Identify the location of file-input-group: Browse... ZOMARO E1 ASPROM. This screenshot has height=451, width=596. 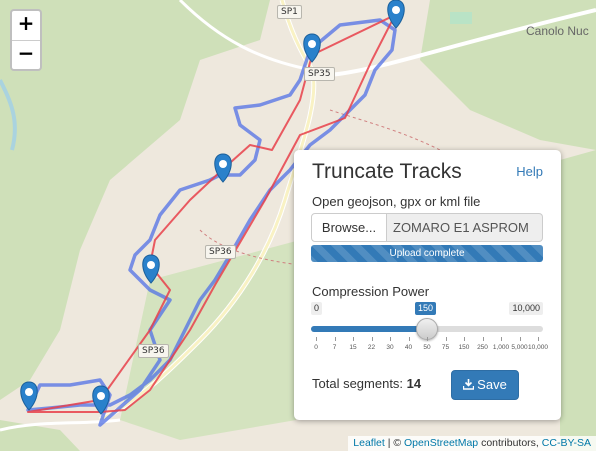
(427, 227).